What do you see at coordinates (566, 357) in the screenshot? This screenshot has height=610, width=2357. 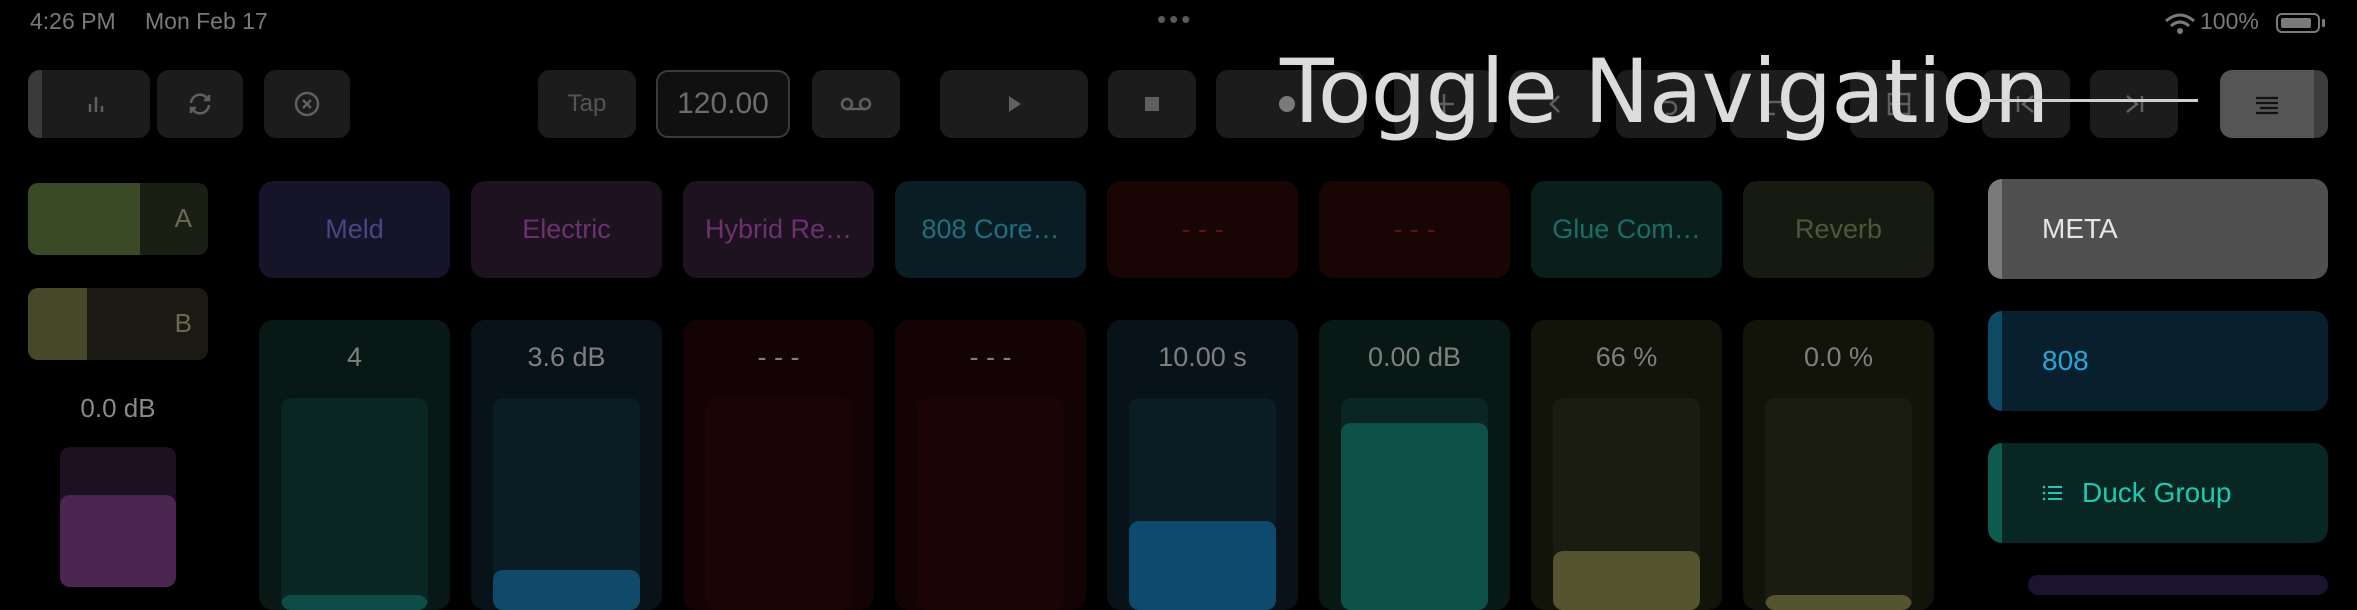 I see `macro-value: 3.6 dB` at bounding box center [566, 357].